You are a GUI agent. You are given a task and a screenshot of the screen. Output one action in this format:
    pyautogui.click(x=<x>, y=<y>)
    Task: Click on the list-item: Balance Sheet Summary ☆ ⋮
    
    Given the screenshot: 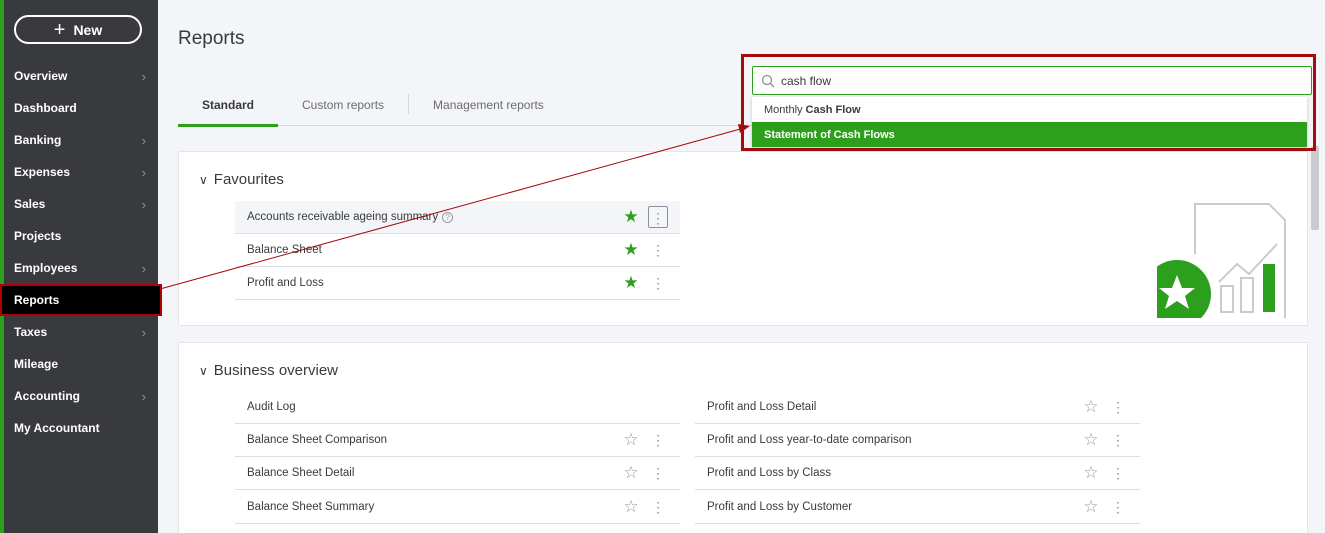 What is the action you would take?
    pyautogui.click(x=457, y=507)
    